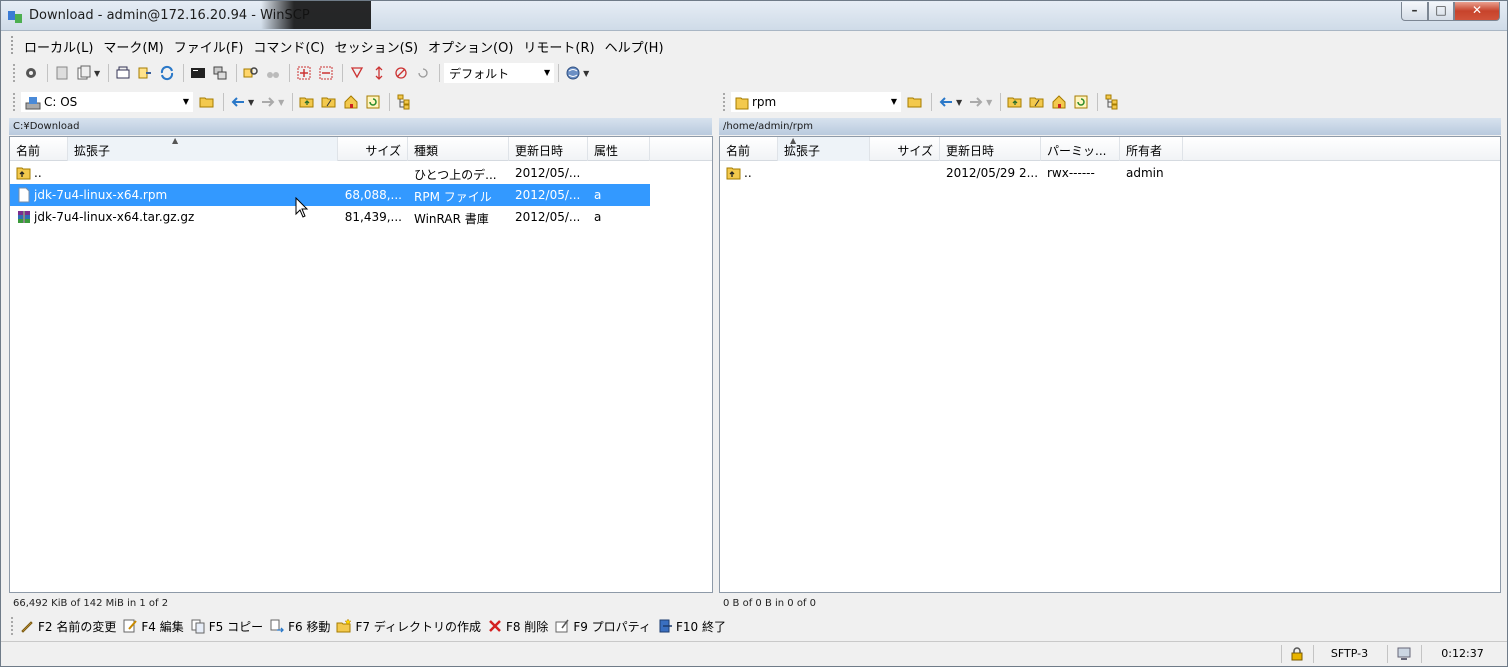 The width and height of the screenshot is (1508, 667). Describe the element at coordinates (634, 45) in the screenshot. I see `menu-help: ヘルプ(H)` at that location.